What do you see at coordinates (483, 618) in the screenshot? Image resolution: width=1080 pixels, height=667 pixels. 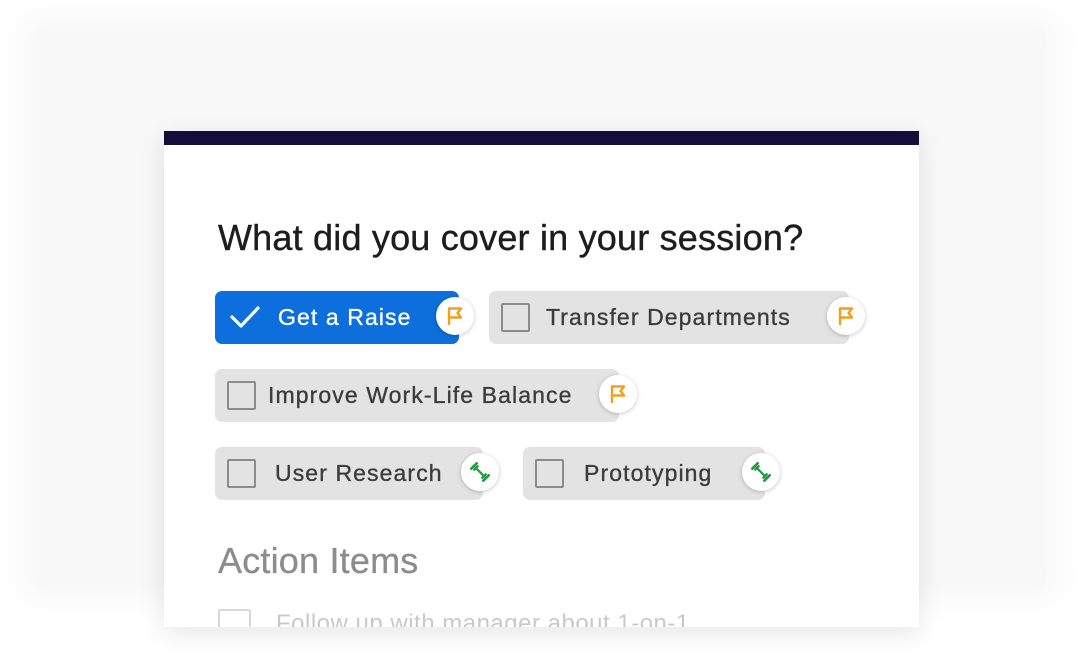 I see `action-item-label: Follow up with manager about 1-on-1` at bounding box center [483, 618].